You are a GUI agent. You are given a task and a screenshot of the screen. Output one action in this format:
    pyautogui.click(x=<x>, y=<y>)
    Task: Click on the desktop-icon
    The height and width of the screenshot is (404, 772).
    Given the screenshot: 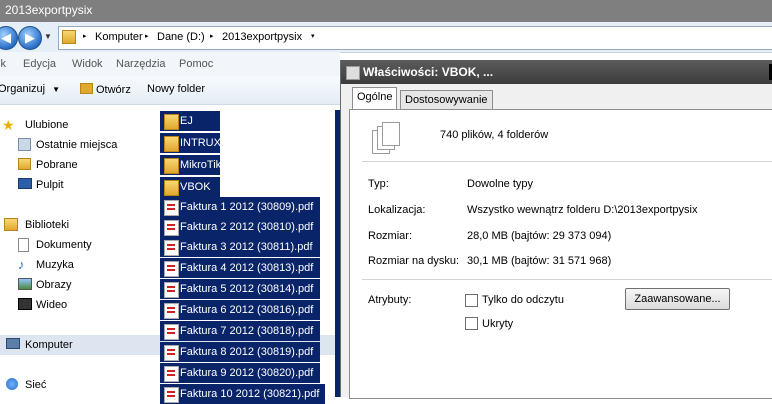 What is the action you would take?
    pyautogui.click(x=25, y=183)
    